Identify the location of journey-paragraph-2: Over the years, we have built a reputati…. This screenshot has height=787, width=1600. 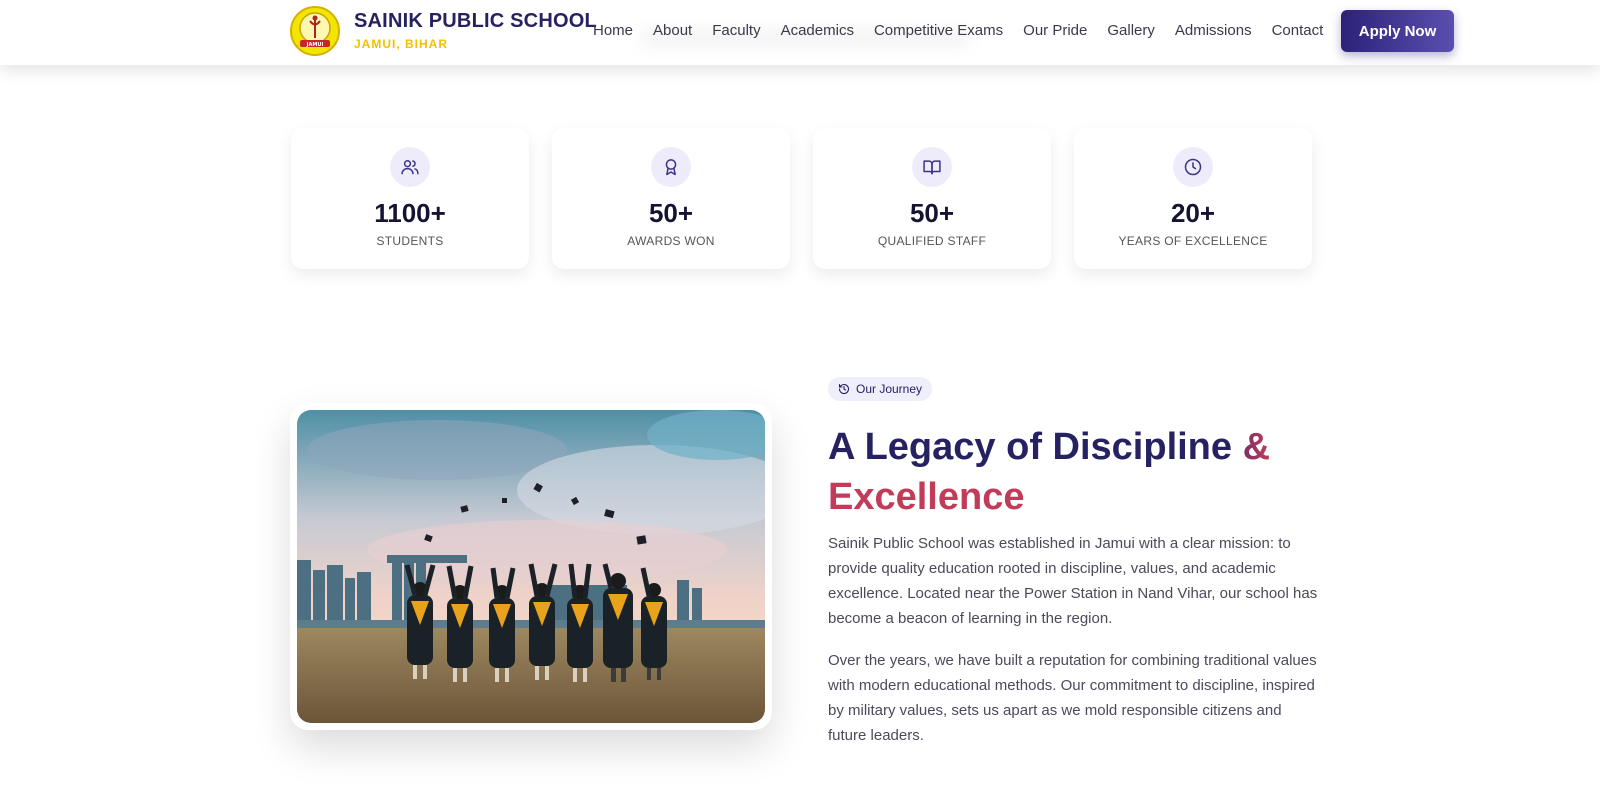
(1072, 698).